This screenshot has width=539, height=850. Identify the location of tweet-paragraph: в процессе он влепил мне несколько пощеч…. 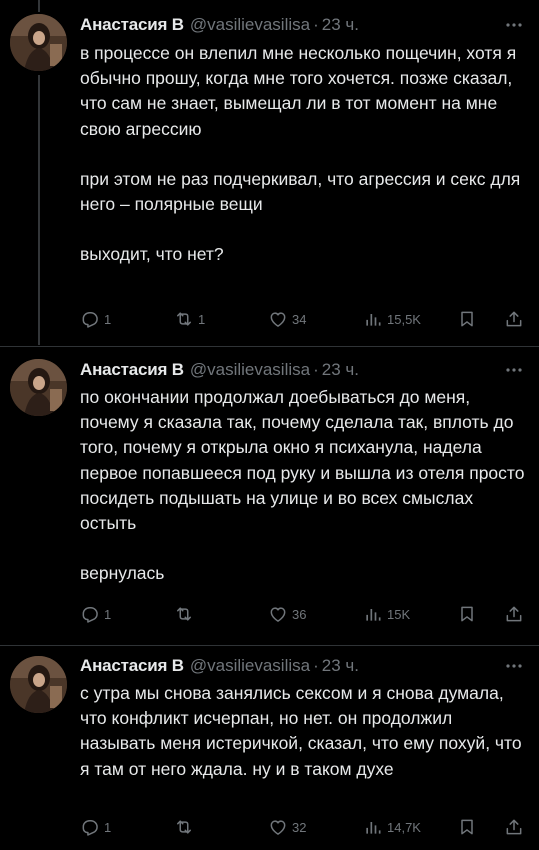
(298, 91).